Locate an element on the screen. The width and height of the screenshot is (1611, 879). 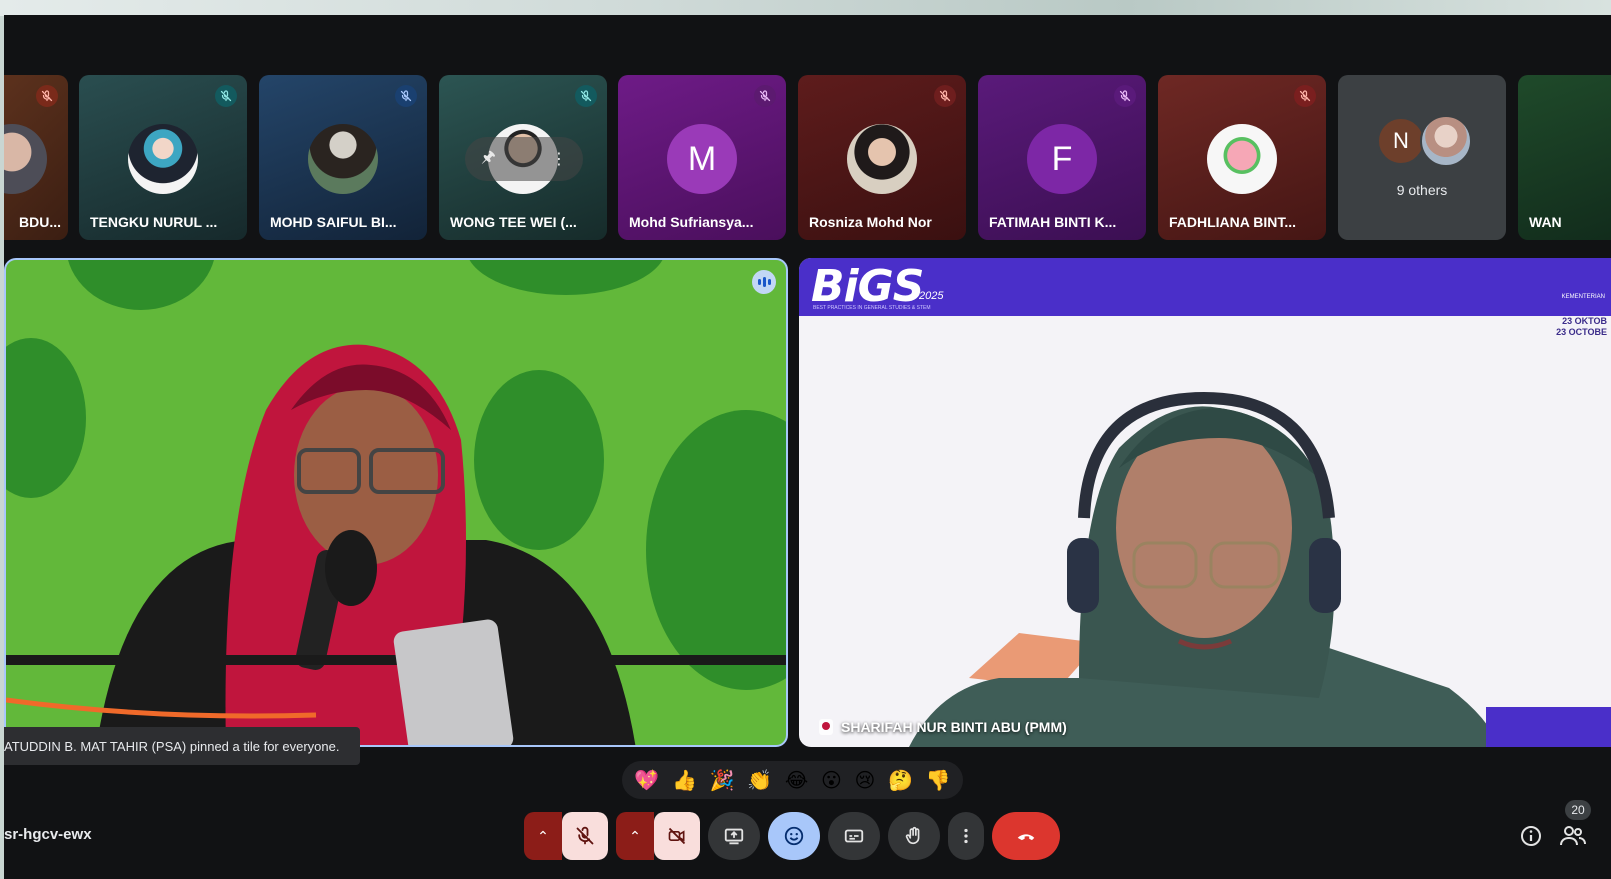
leave-call-button is located at coordinates (1026, 836).